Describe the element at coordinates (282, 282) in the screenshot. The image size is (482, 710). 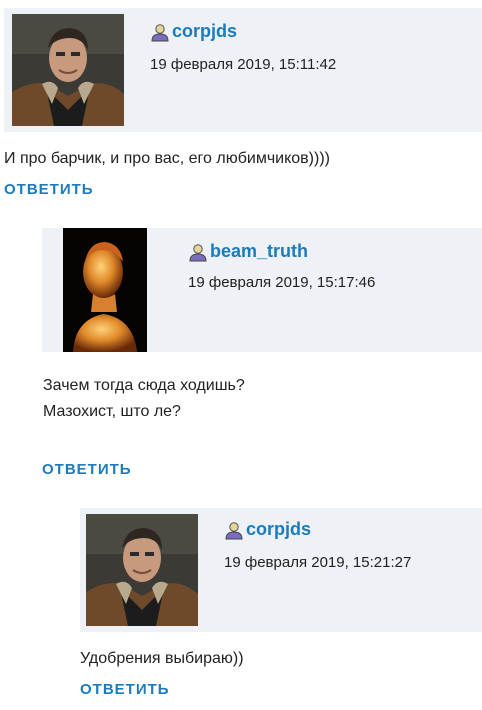
I see `comment-timestamp: 19 февраля 2019, 15:17:46` at that location.